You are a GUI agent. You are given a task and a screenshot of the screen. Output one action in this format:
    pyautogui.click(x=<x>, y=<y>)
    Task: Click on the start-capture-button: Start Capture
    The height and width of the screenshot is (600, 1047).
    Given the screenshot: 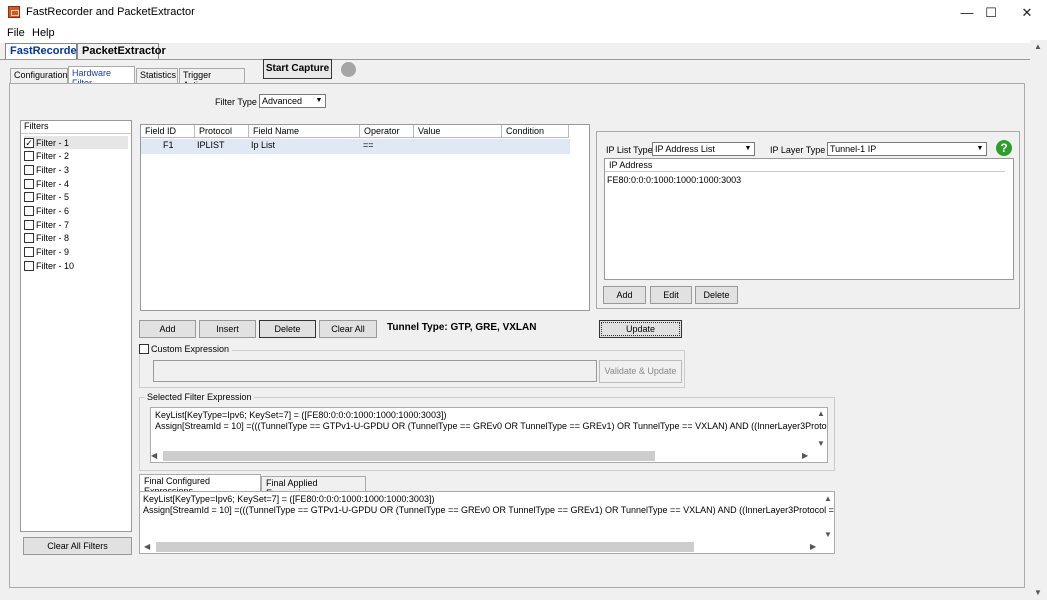 What is the action you would take?
    pyautogui.click(x=297, y=69)
    